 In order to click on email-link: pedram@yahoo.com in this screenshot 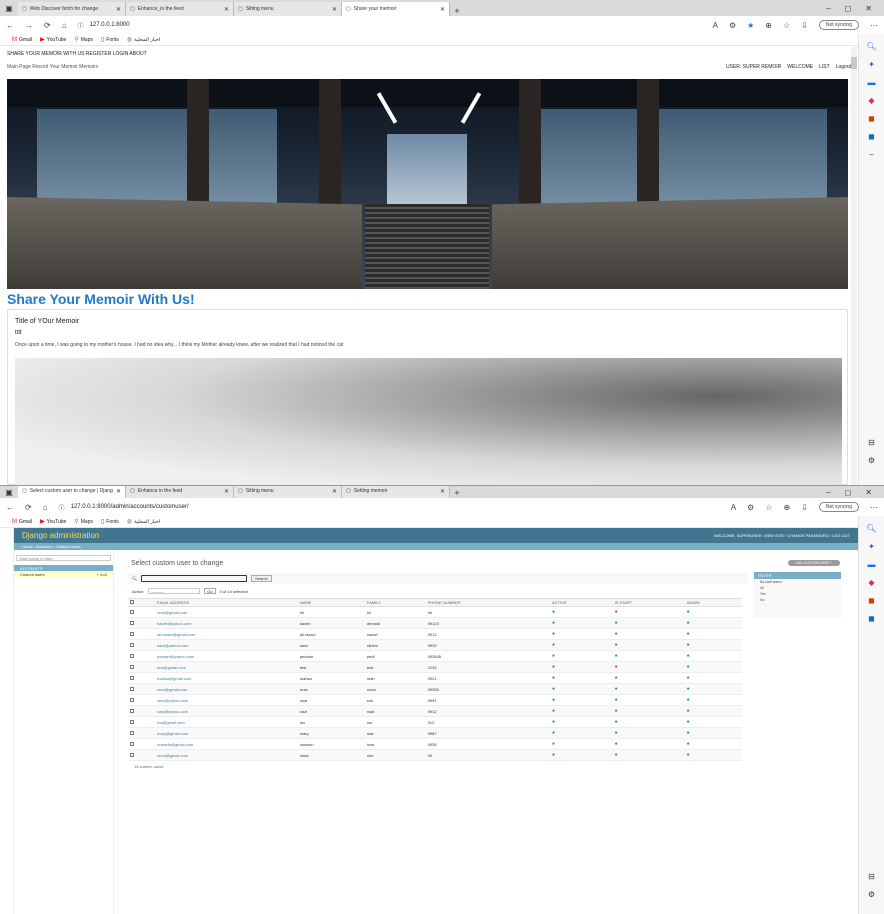, I will do `click(226, 656)`.